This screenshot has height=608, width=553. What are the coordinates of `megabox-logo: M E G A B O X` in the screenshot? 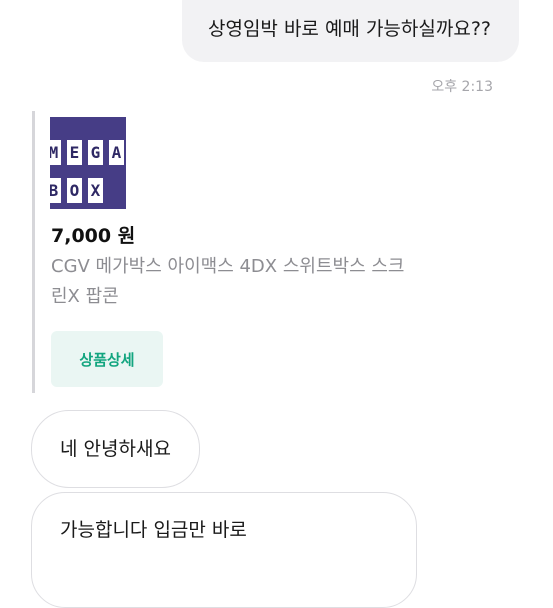 It's located at (88, 163).